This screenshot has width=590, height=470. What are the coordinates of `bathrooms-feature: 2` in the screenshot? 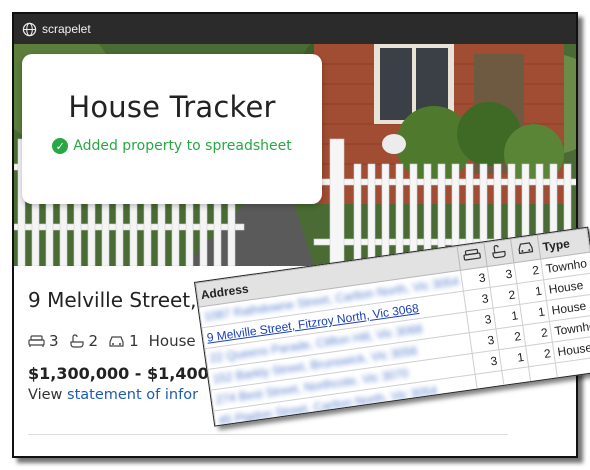 It's located at (84, 341).